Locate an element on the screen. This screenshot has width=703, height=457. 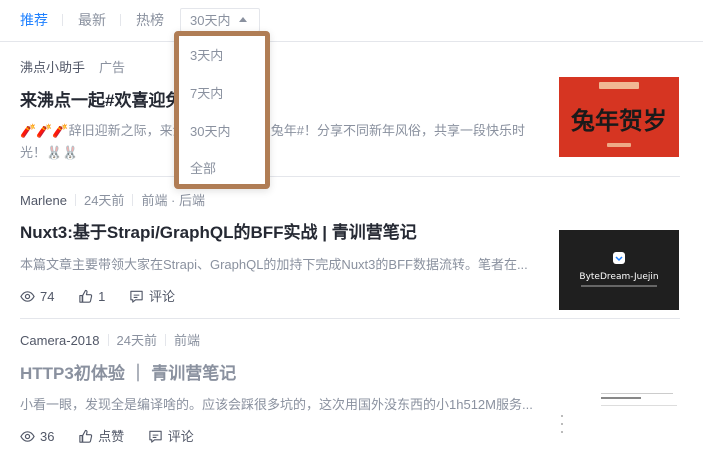
article-tags: 前端 · 后端 is located at coordinates (173, 200).